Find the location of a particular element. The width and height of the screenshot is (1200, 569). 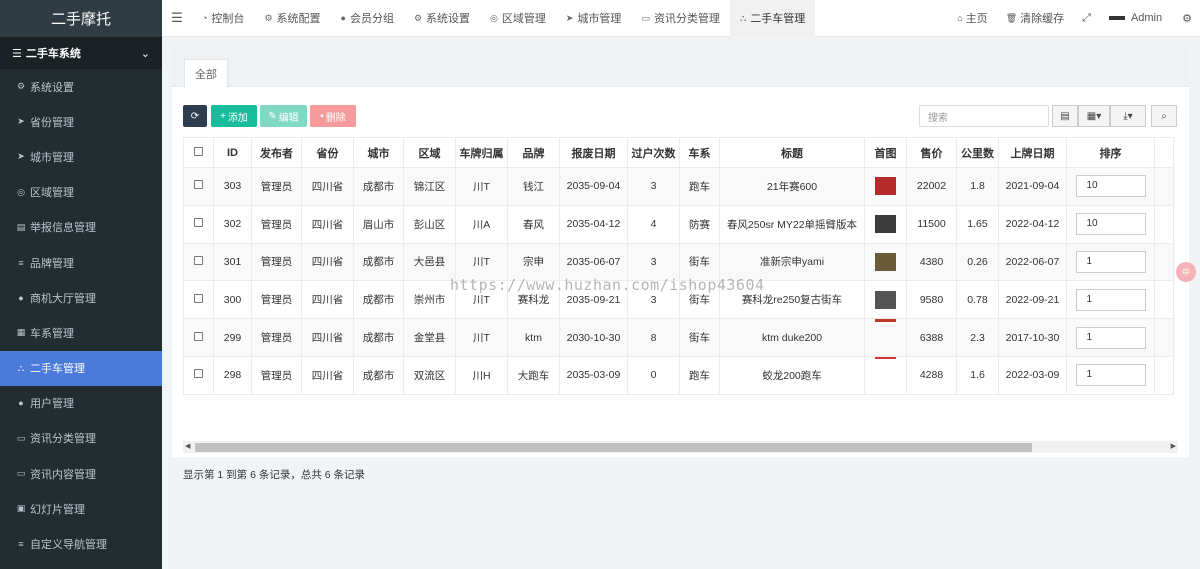

home-link: ⌂ 主页 is located at coordinates (972, 18).